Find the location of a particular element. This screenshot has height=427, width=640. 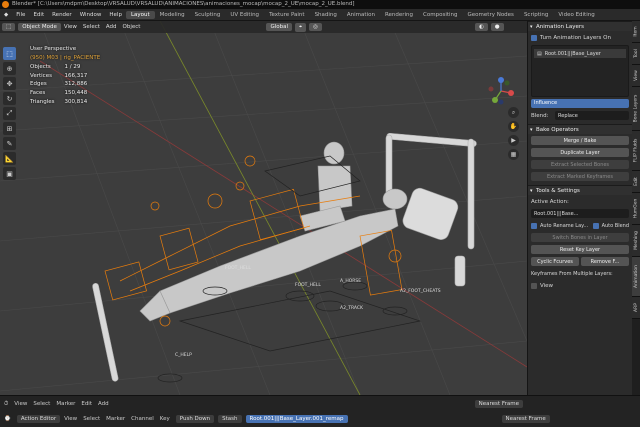

tab-view: View is located at coordinates (636, 76).